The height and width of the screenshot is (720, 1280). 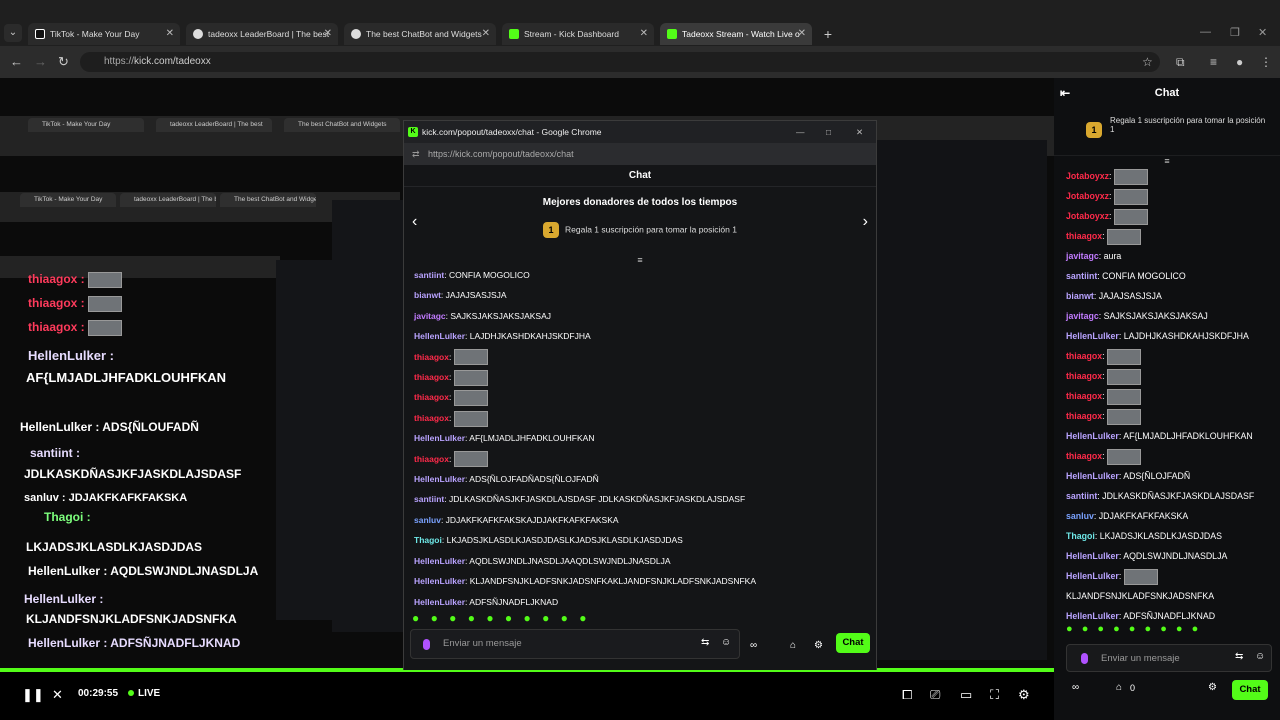 I want to click on forward-icon: →, so click(x=40, y=61).